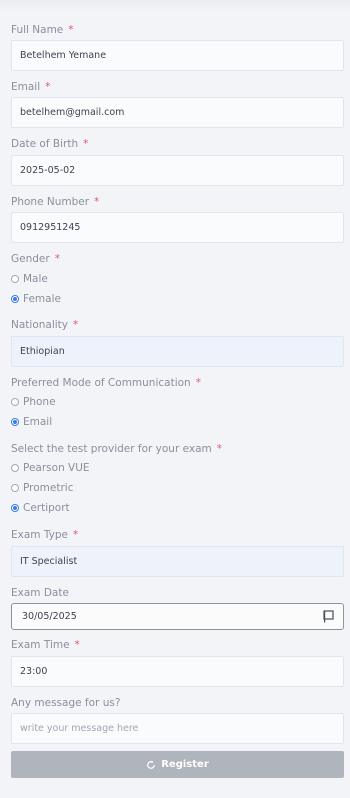  Describe the element at coordinates (177, 55) in the screenshot. I see `full-name-input: Betelhem Yemane` at that location.